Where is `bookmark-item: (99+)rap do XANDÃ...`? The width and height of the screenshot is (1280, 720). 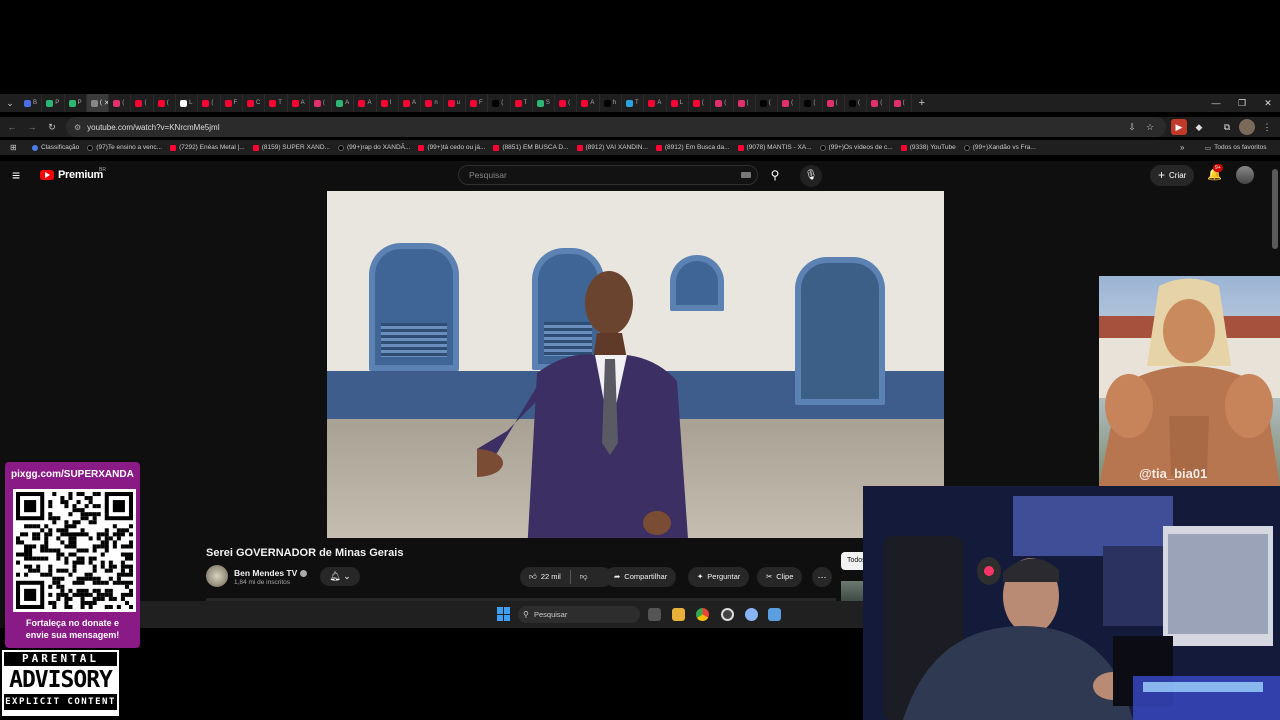 bookmark-item: (99+)rap do XANDÃ... is located at coordinates (373, 147).